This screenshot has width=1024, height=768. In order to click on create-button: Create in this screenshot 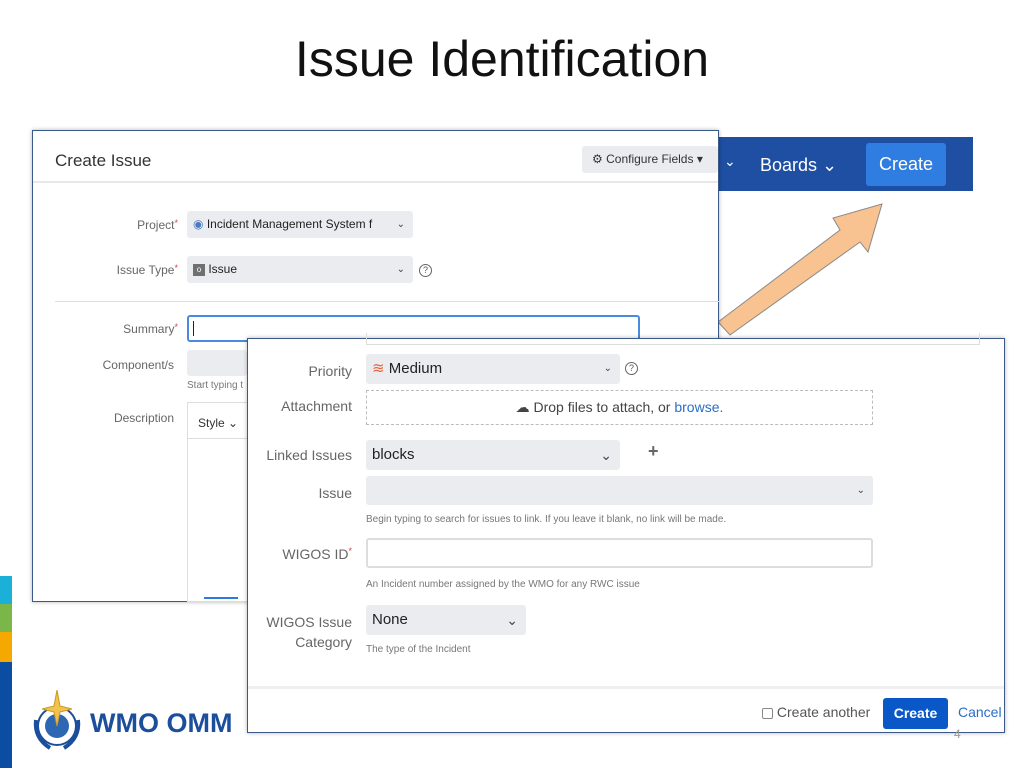, I will do `click(915, 713)`.